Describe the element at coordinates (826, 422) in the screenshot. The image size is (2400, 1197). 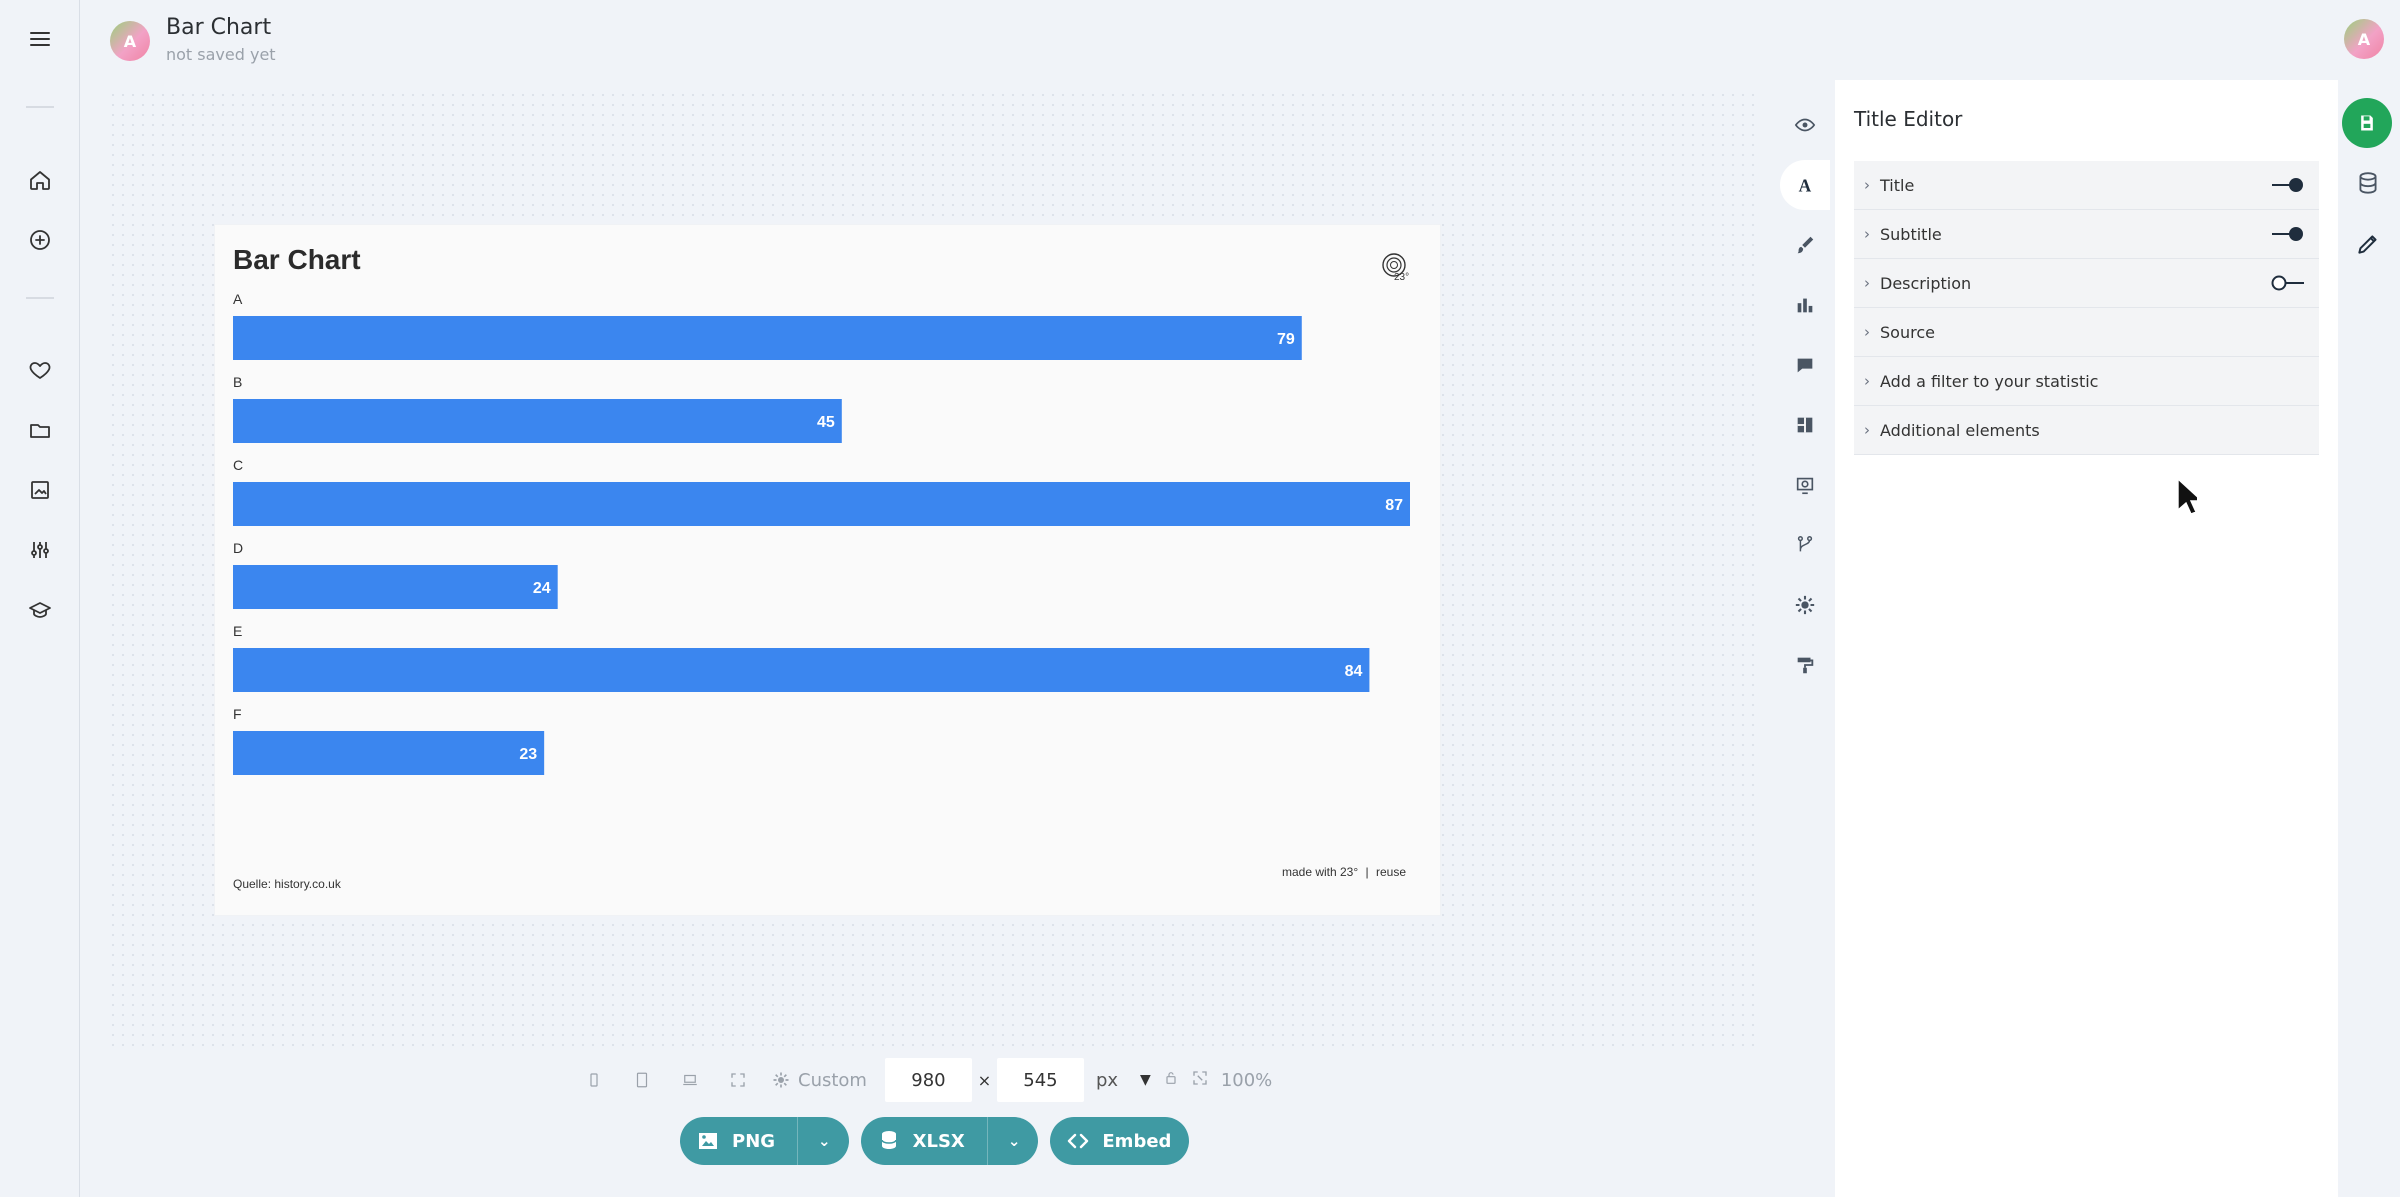
I see `bar-value-label: 45` at that location.